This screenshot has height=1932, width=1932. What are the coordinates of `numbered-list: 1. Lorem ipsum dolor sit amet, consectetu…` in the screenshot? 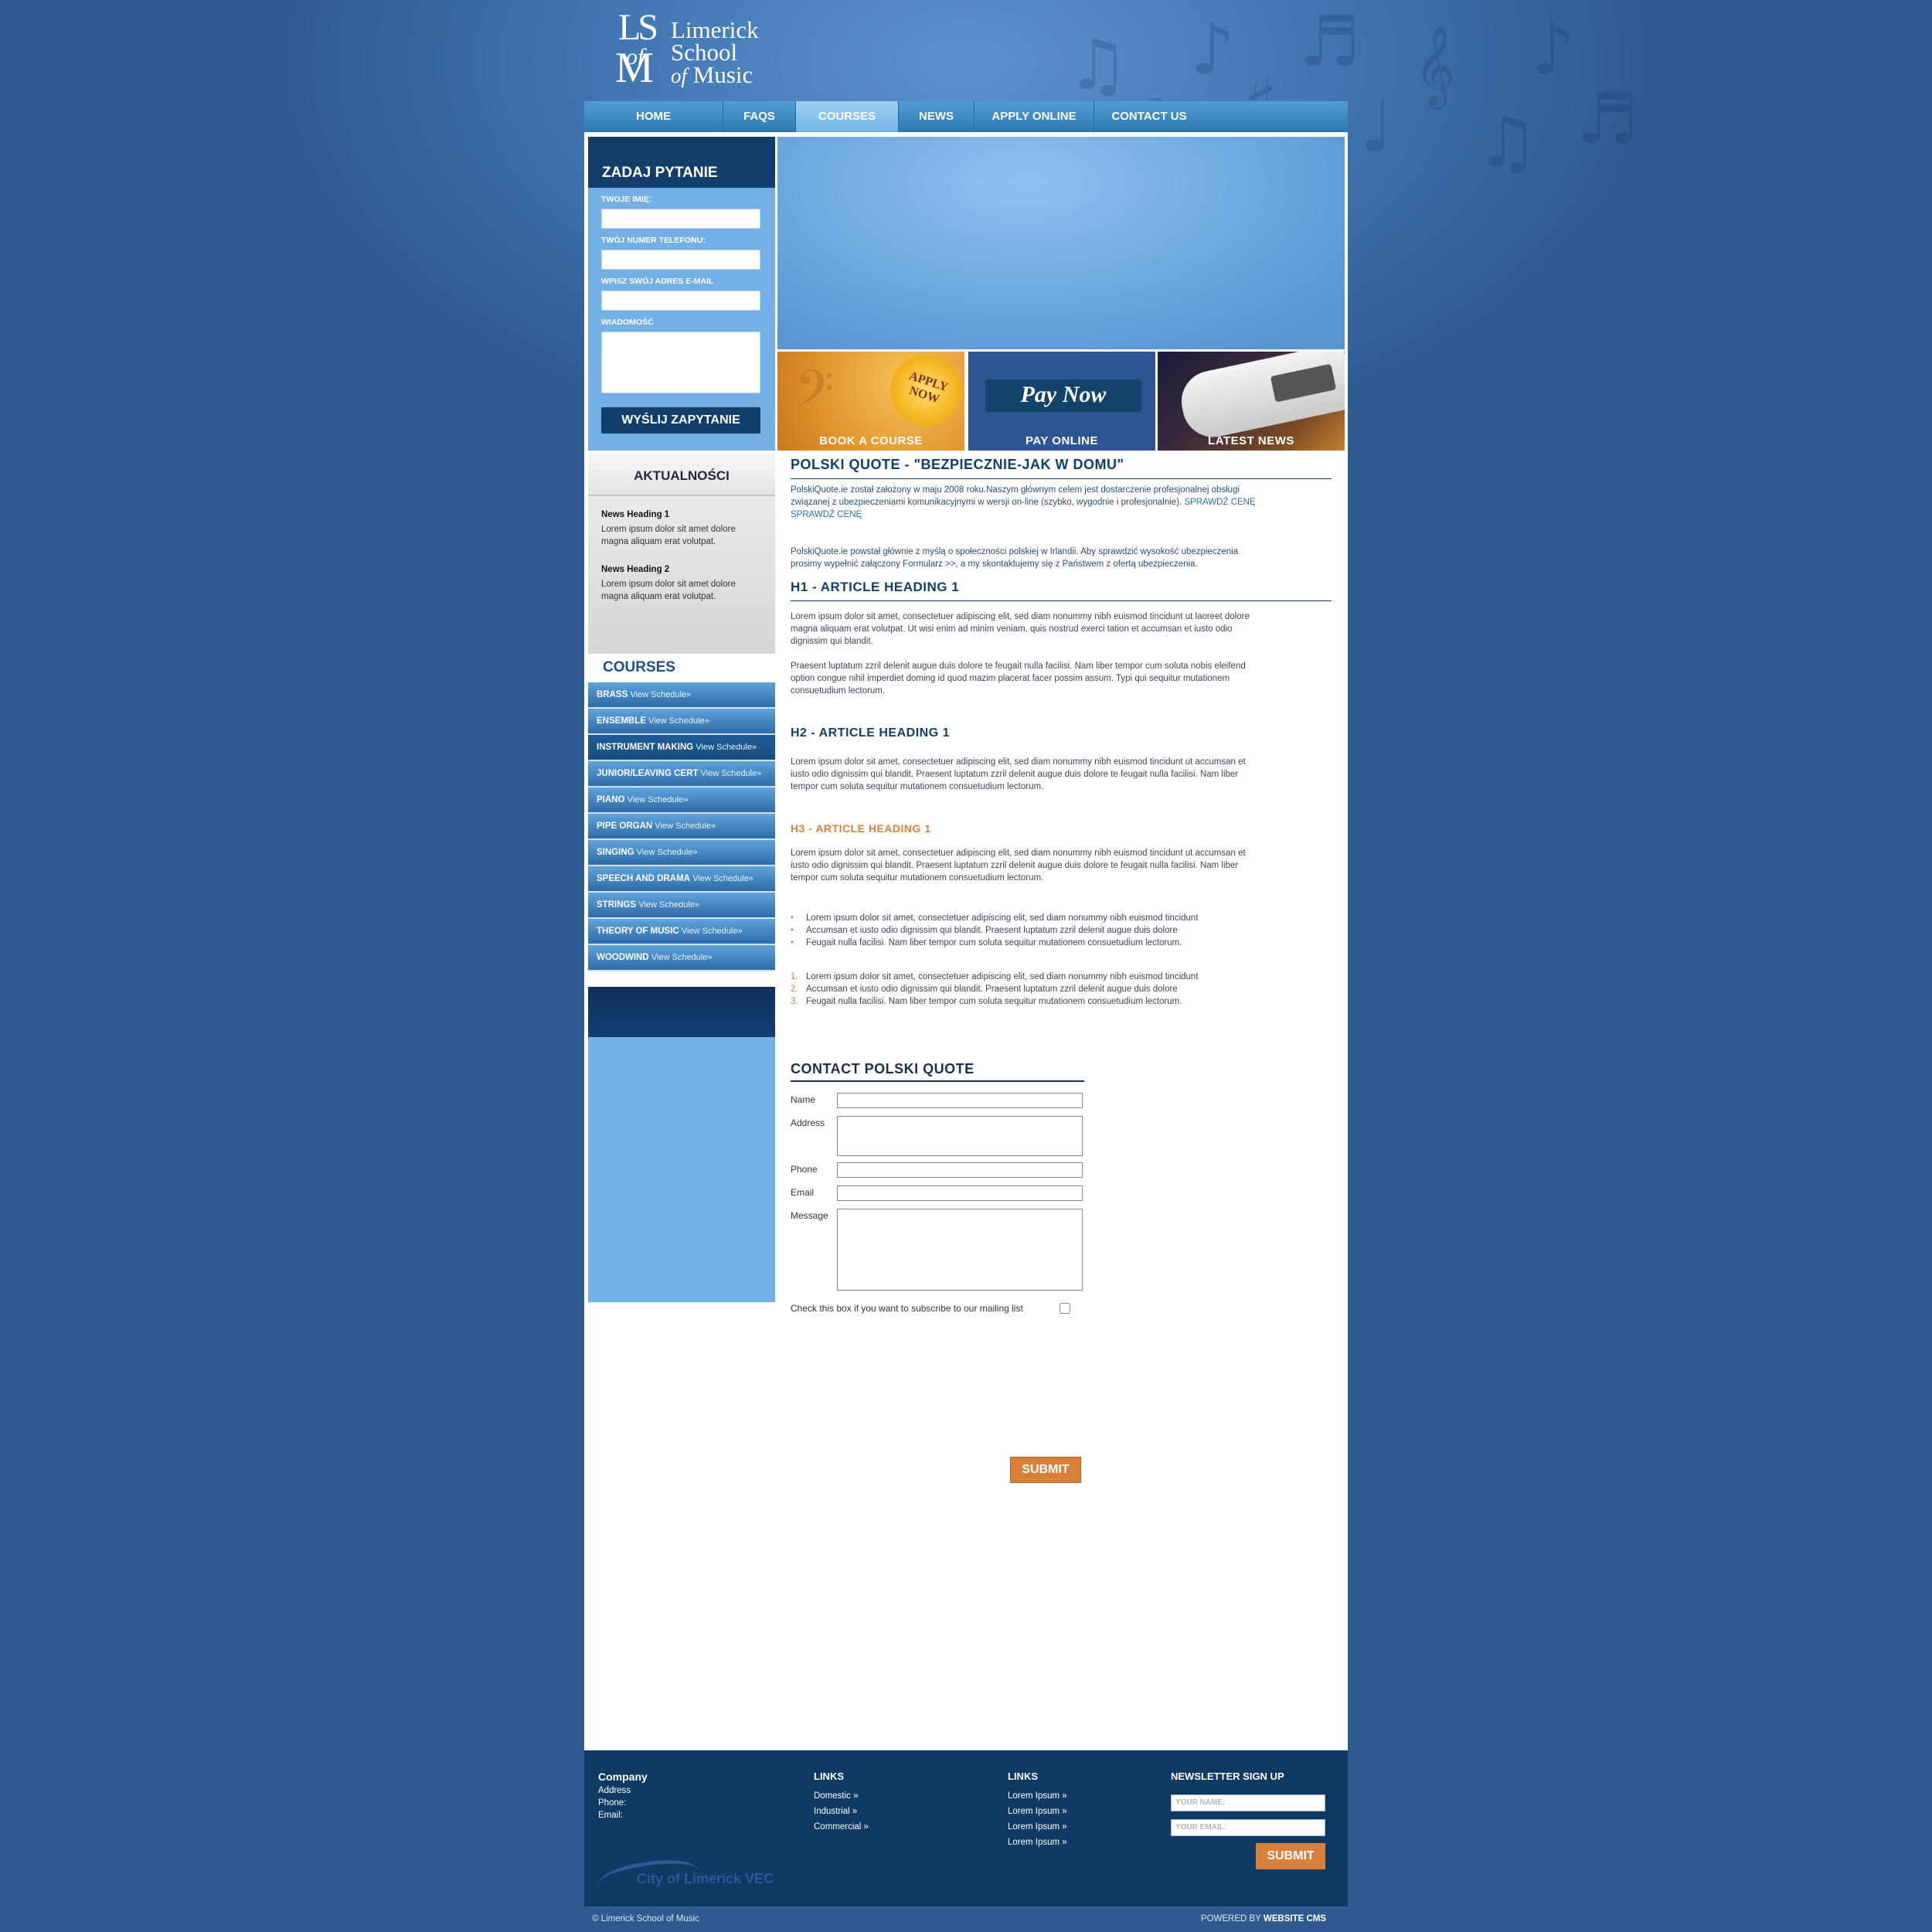 It's located at (1062, 990).